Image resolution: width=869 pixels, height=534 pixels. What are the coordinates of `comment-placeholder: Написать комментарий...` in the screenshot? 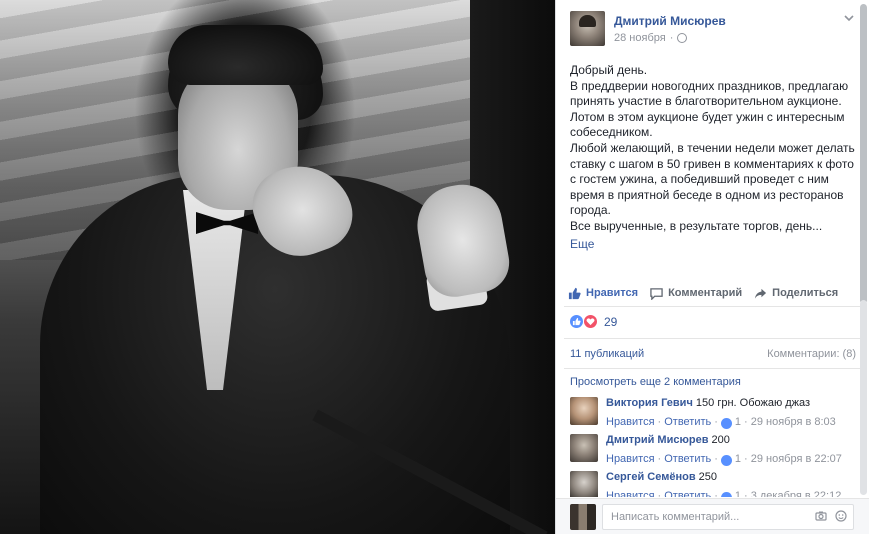 It's located at (675, 517).